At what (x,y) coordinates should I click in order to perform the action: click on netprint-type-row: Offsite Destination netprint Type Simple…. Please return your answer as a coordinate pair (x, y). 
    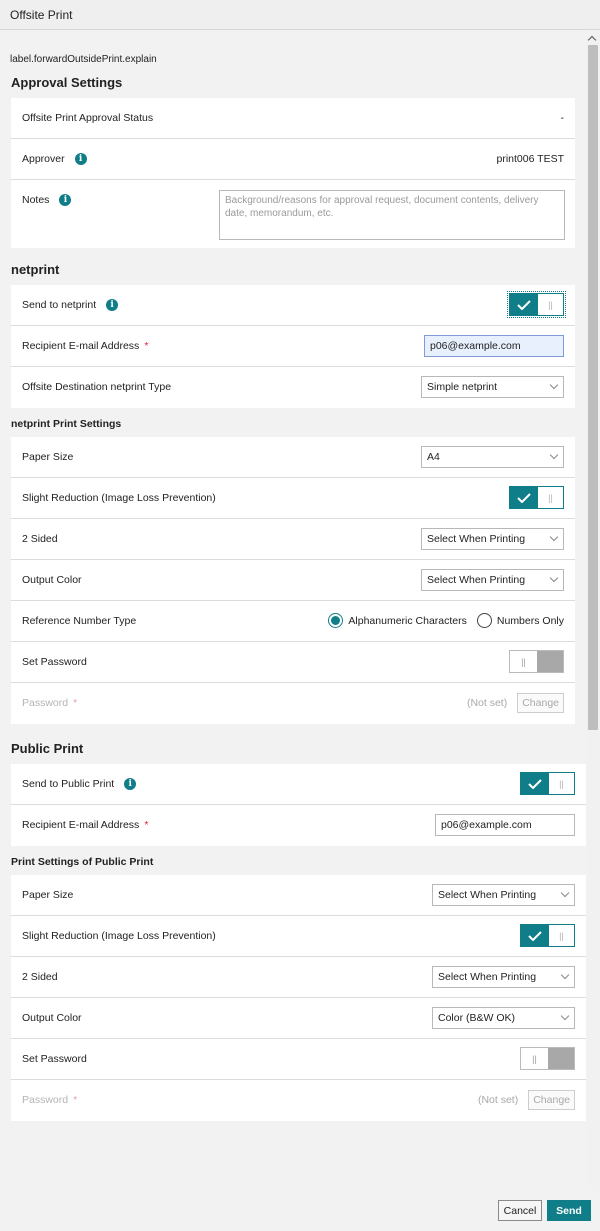
    Looking at the image, I should click on (293, 387).